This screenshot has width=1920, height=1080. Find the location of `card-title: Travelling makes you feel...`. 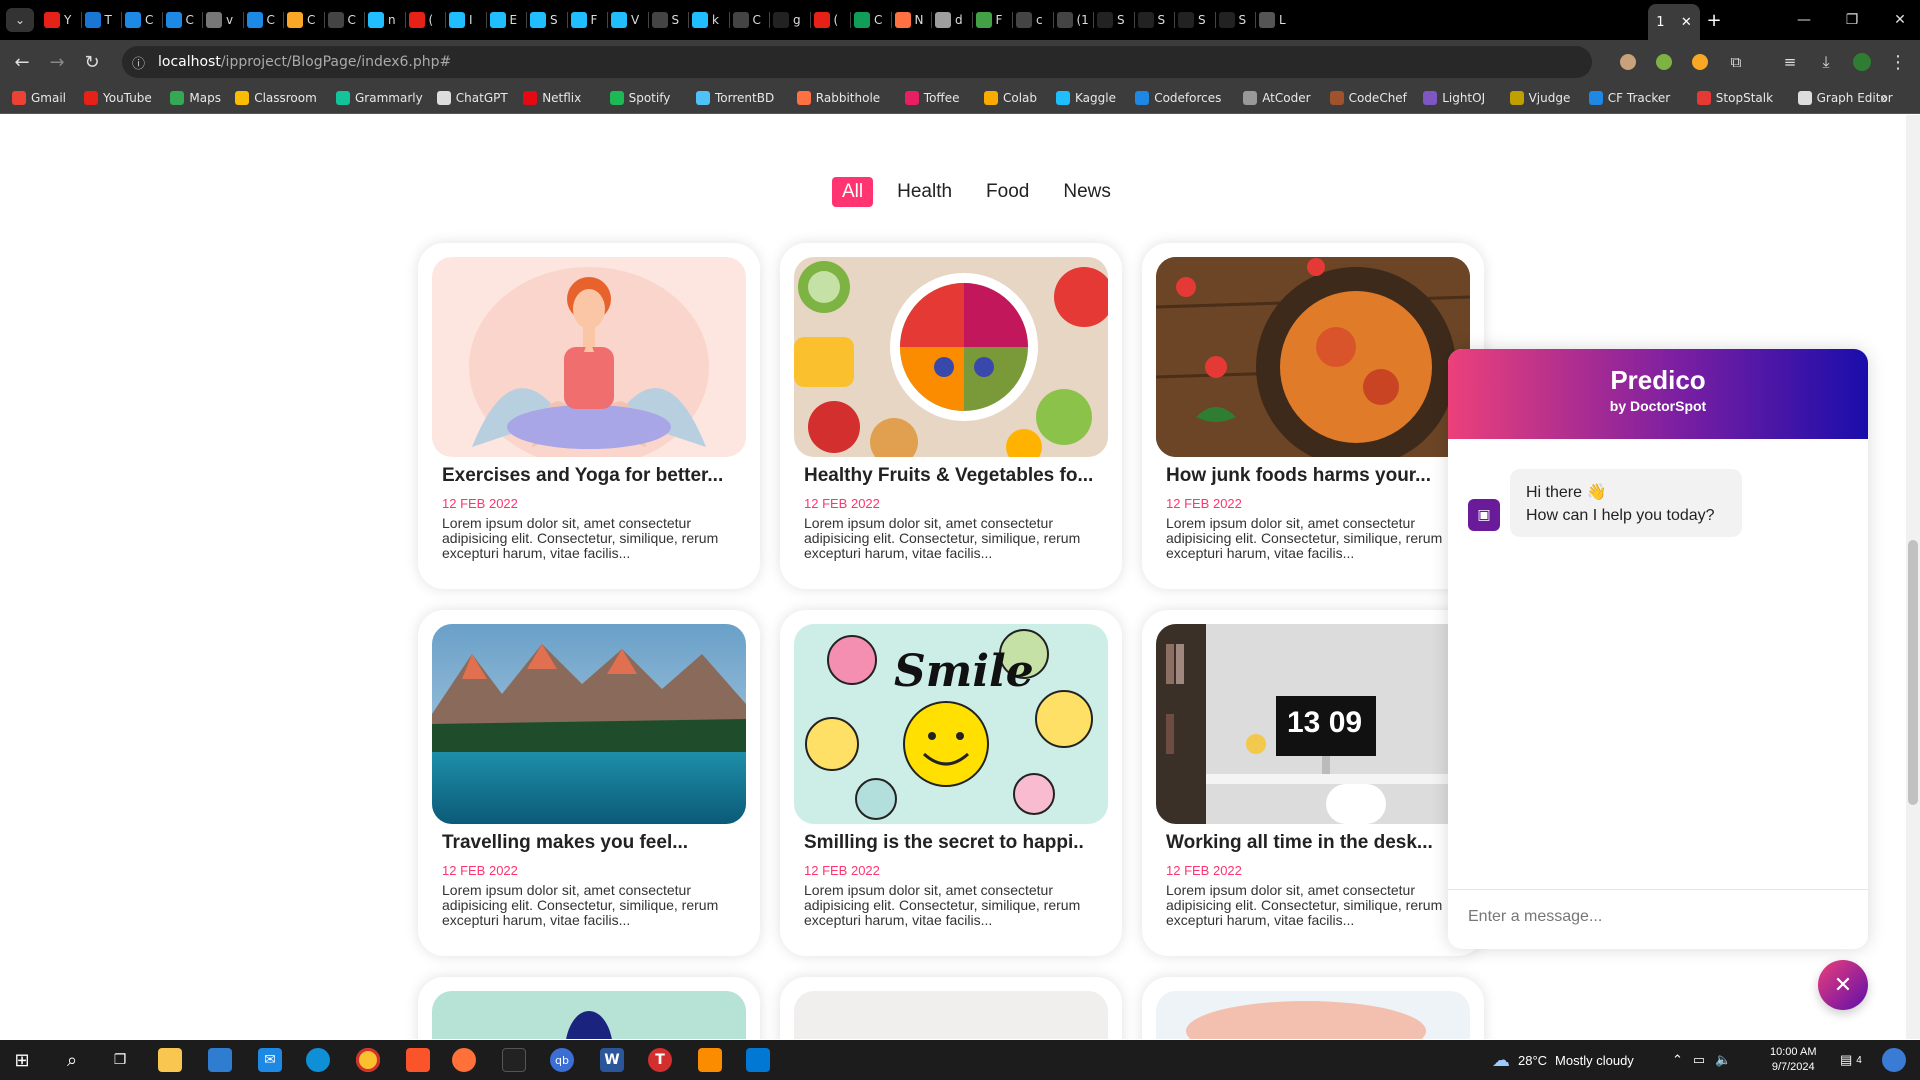

card-title: Travelling makes you feel... is located at coordinates (565, 843).